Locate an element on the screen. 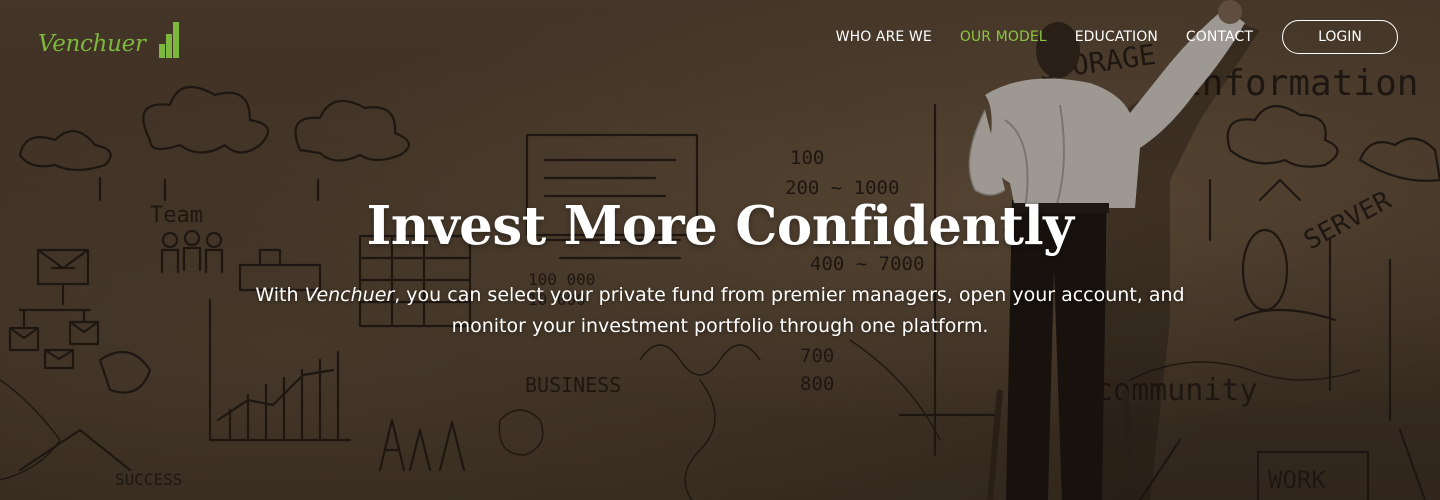 This screenshot has height=500, width=1440. nav-link-contact: CONTACT is located at coordinates (1219, 37).